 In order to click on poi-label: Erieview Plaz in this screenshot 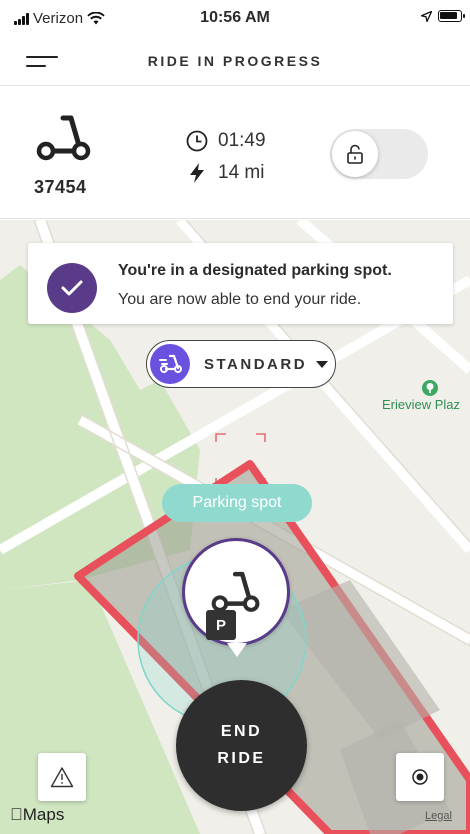, I will do `click(421, 404)`.